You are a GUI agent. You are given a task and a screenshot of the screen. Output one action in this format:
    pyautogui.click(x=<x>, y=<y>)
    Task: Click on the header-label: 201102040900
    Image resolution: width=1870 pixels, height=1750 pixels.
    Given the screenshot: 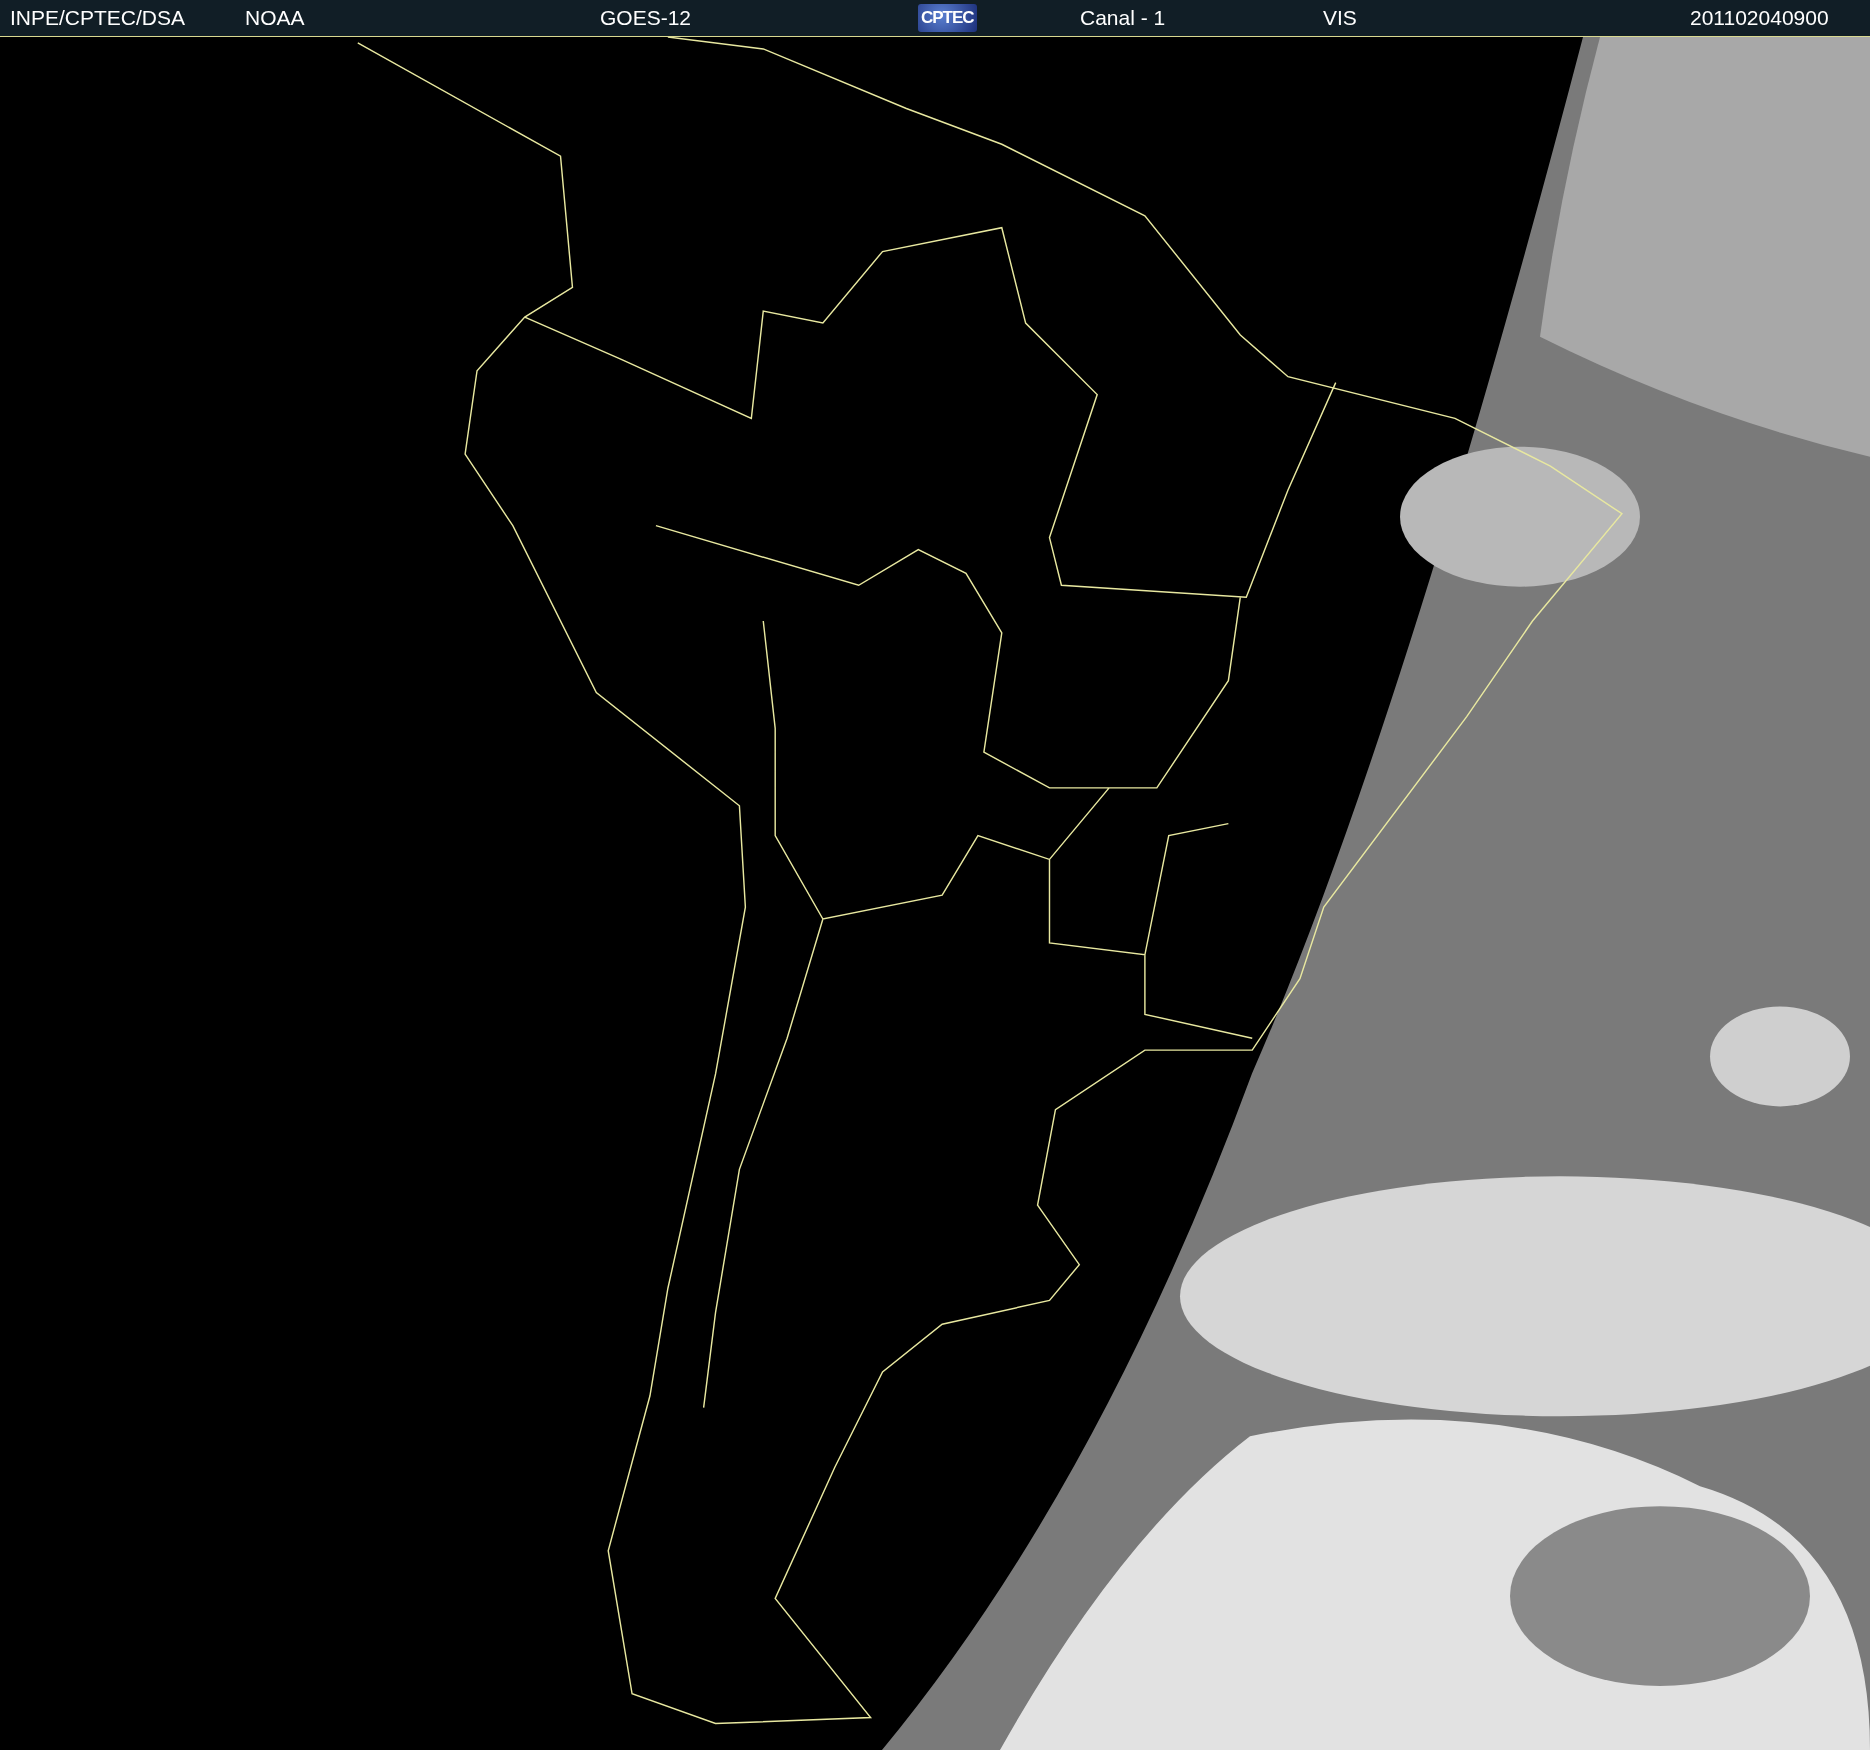 What is the action you would take?
    pyautogui.click(x=1759, y=18)
    